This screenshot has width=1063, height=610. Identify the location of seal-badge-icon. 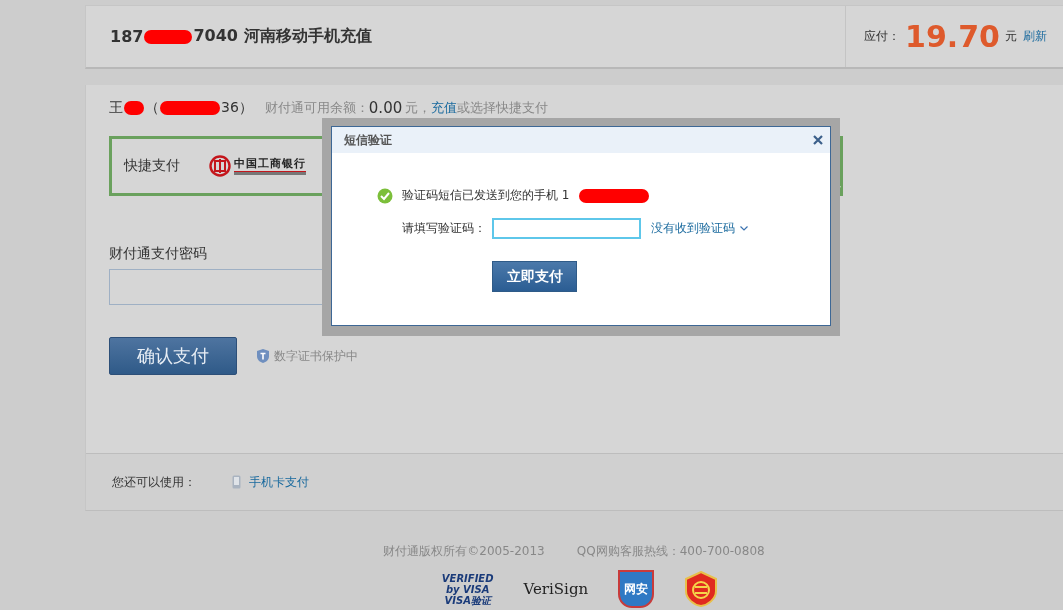
(701, 589).